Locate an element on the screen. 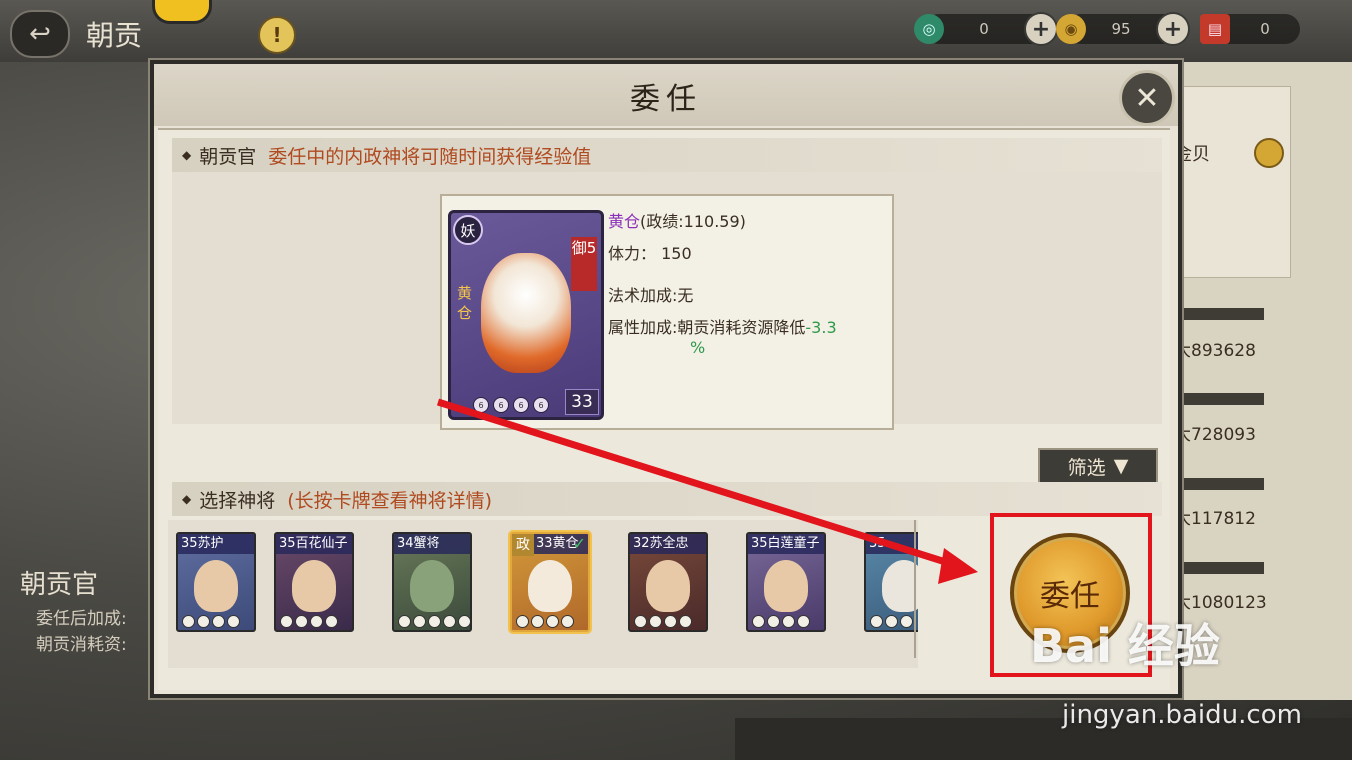 The width and height of the screenshot is (1352, 760). appoint-button-label: 委任 is located at coordinates (1070, 596).